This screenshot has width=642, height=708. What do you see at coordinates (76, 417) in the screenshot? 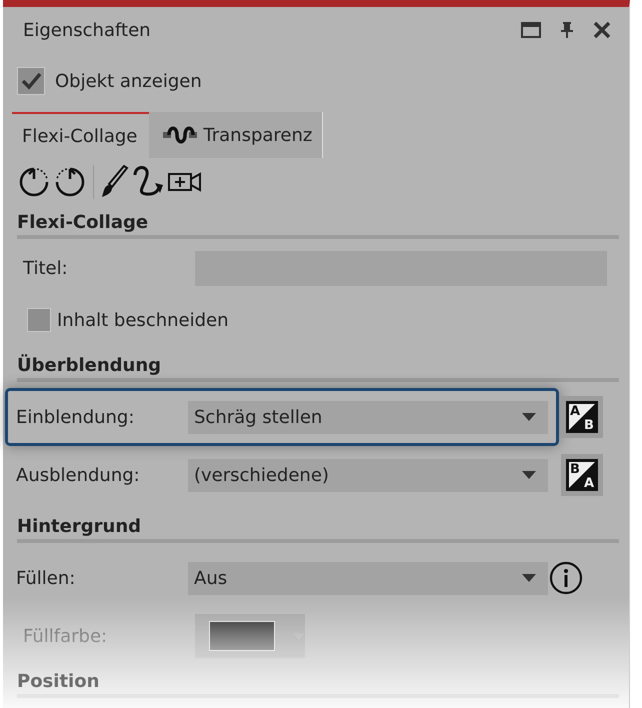
I see `field-label: Einblendung:` at bounding box center [76, 417].